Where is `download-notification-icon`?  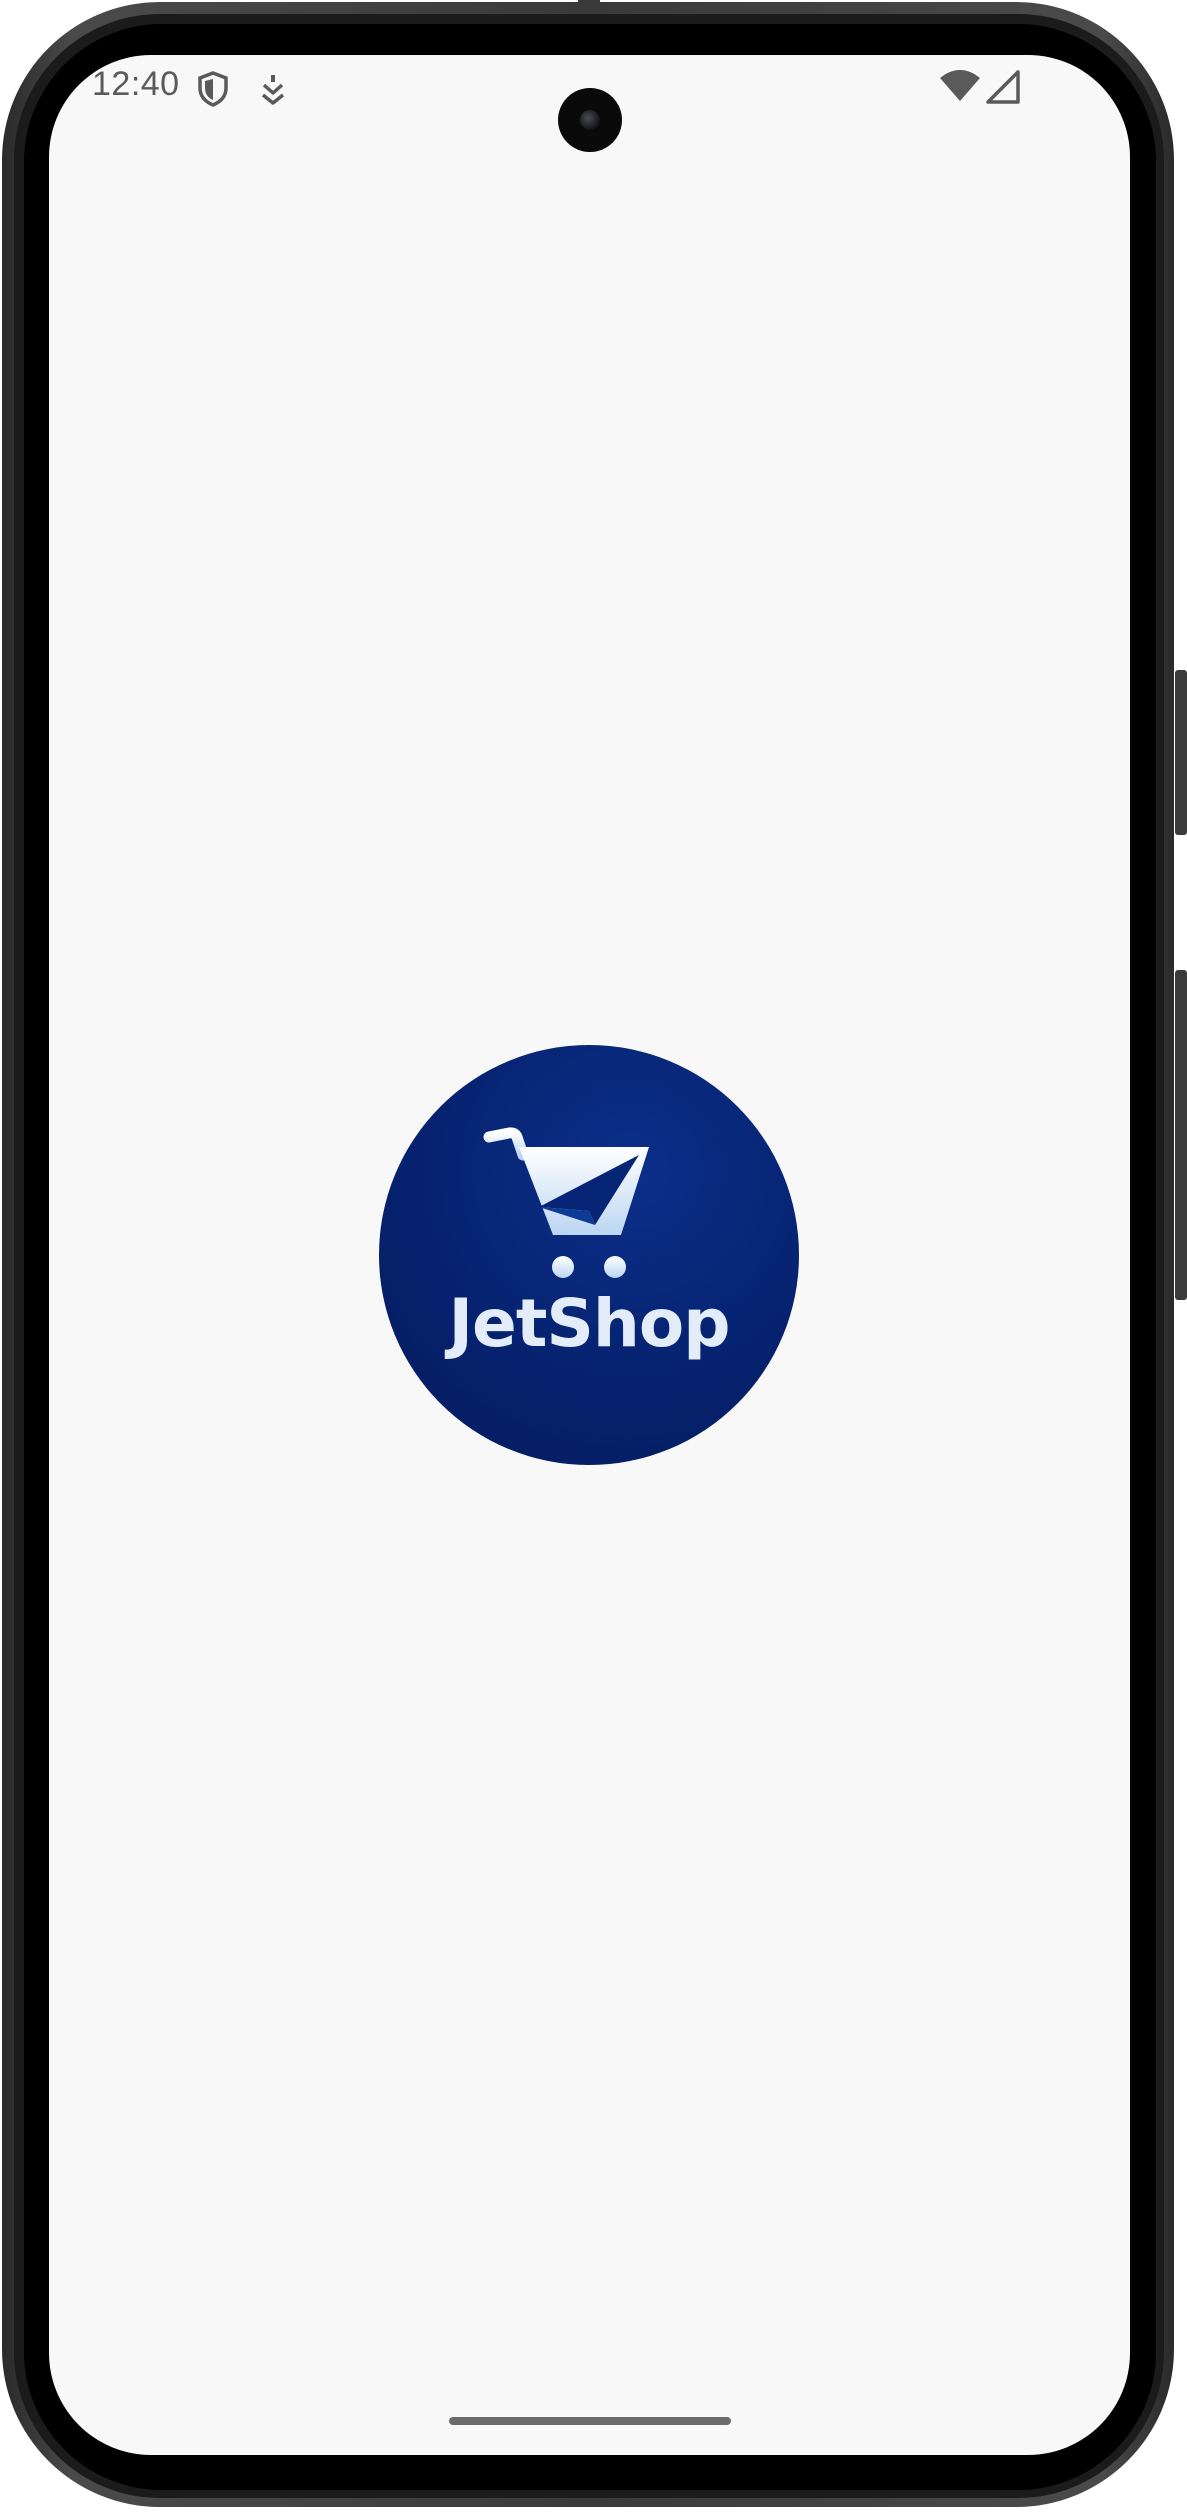
download-notification-icon is located at coordinates (273, 90).